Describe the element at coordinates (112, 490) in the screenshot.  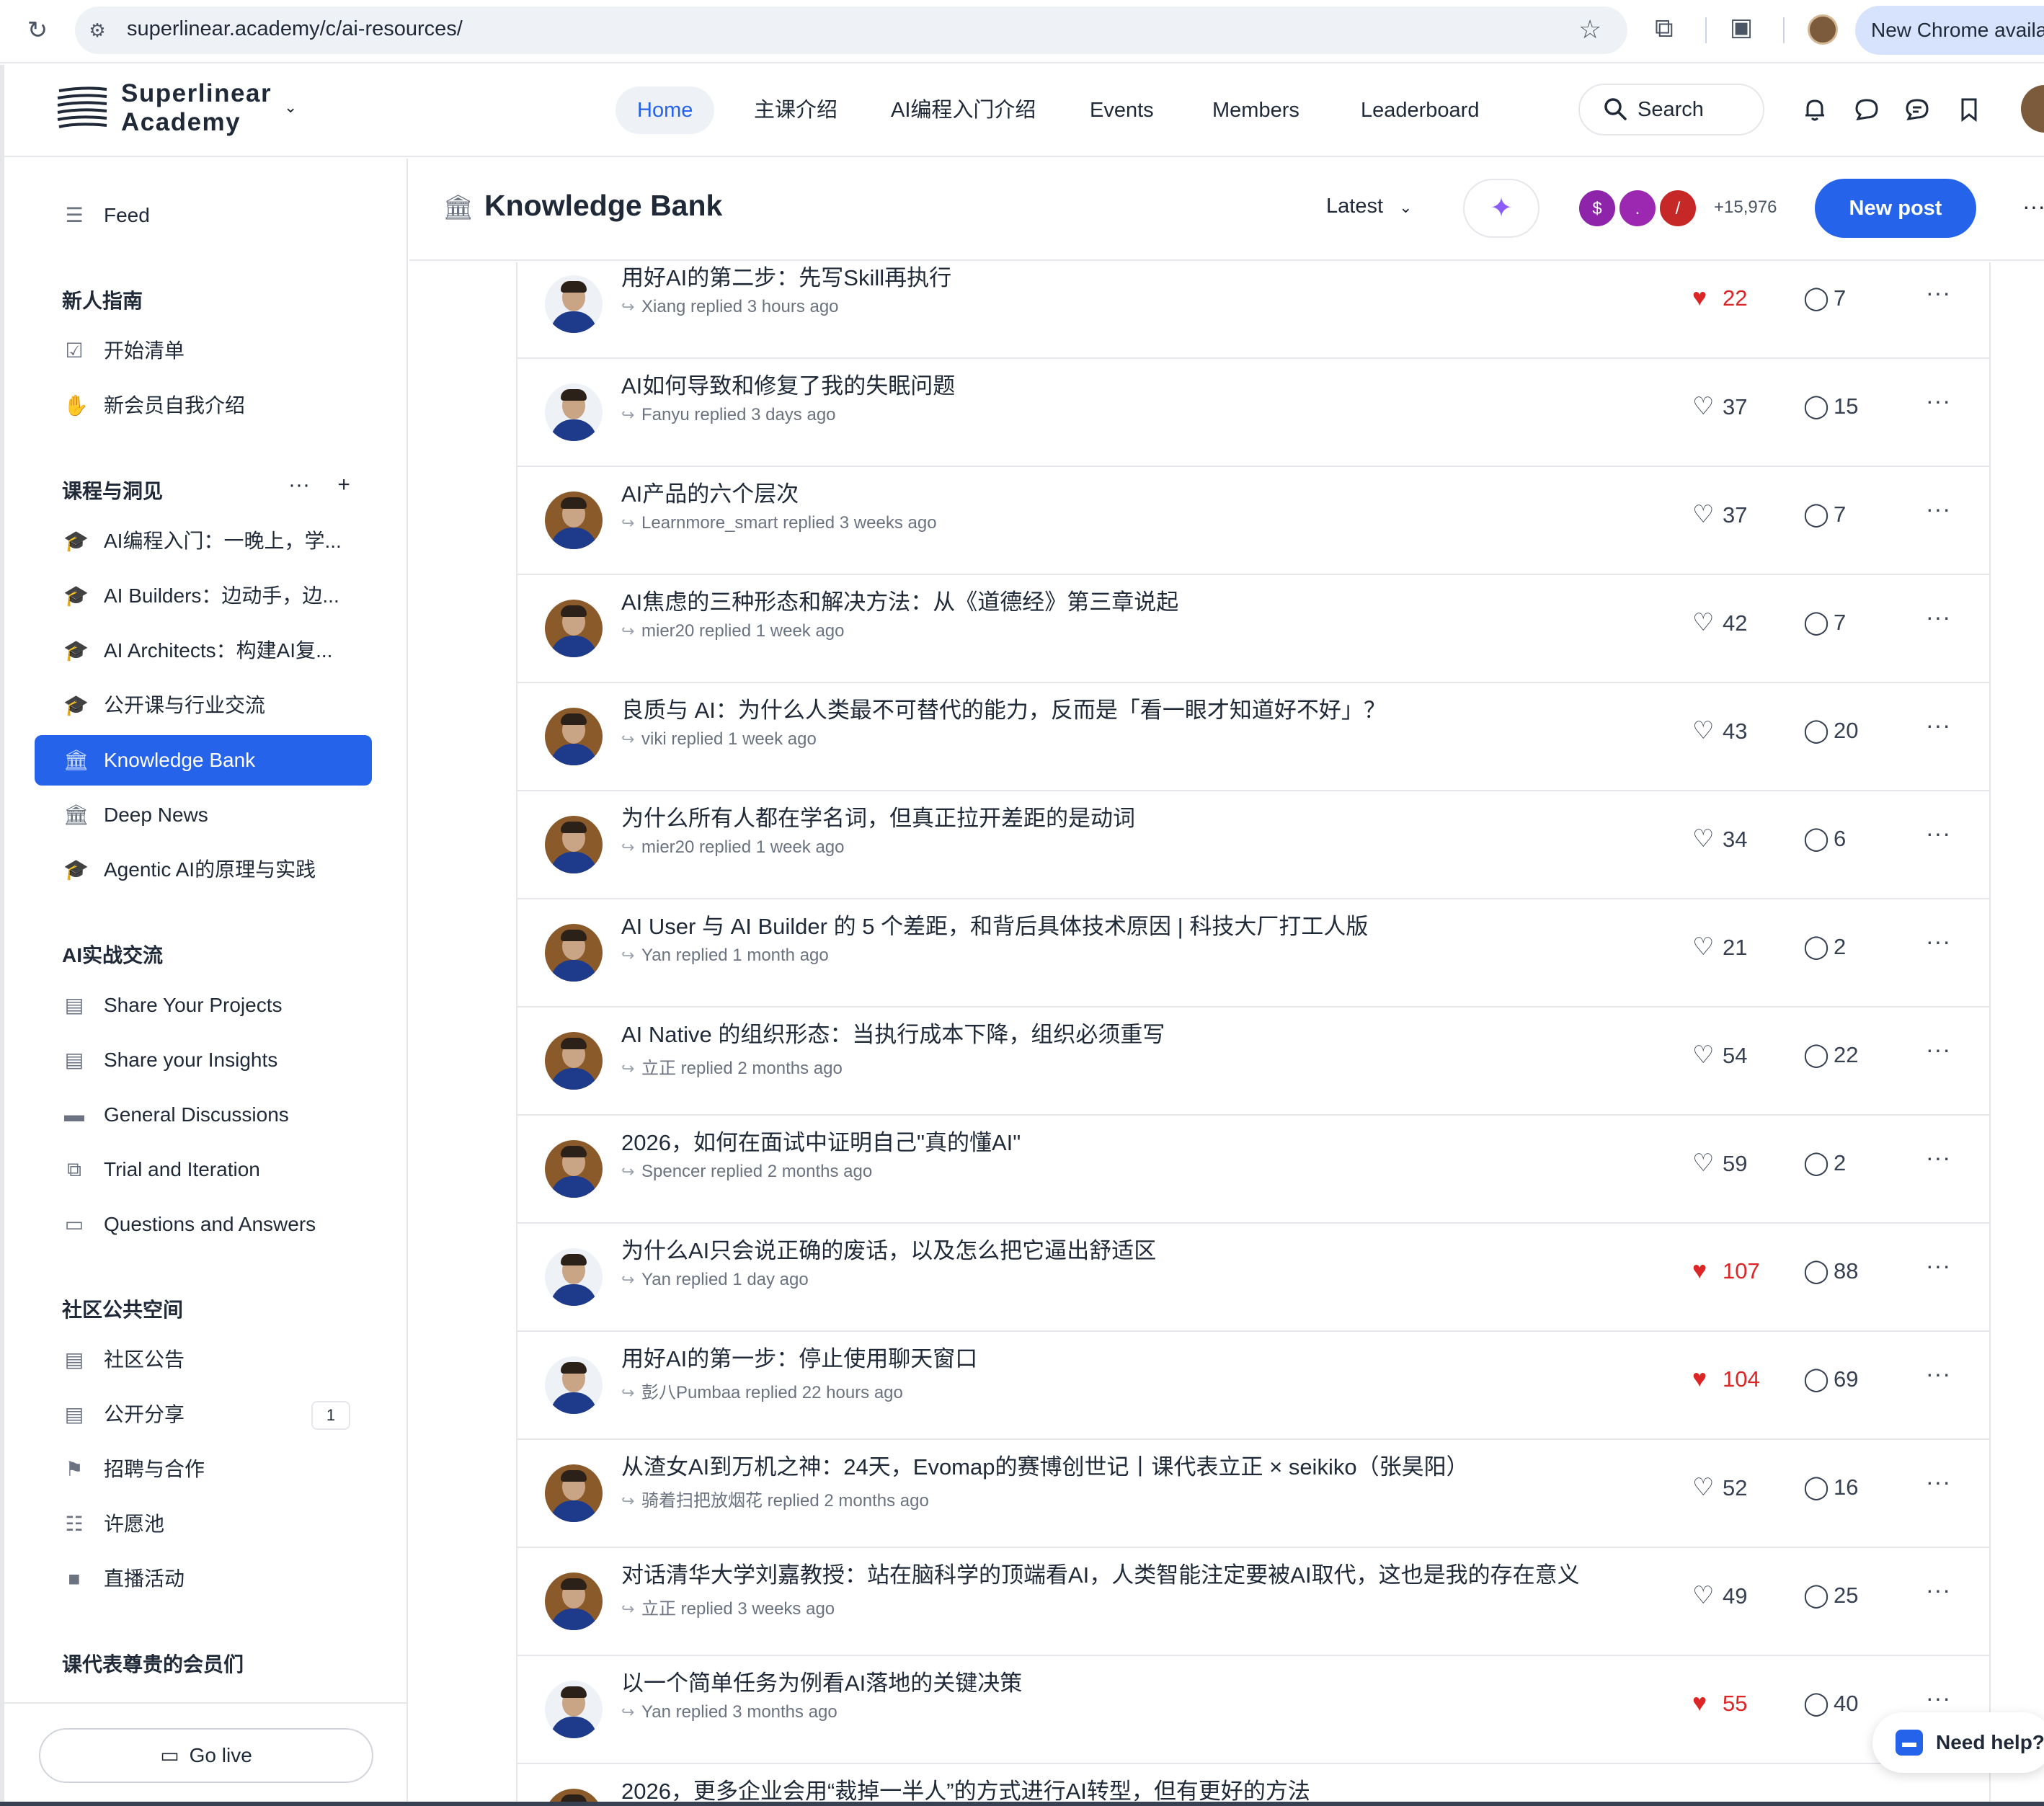
I see `sidebar-section-title: 课程与洞见` at that location.